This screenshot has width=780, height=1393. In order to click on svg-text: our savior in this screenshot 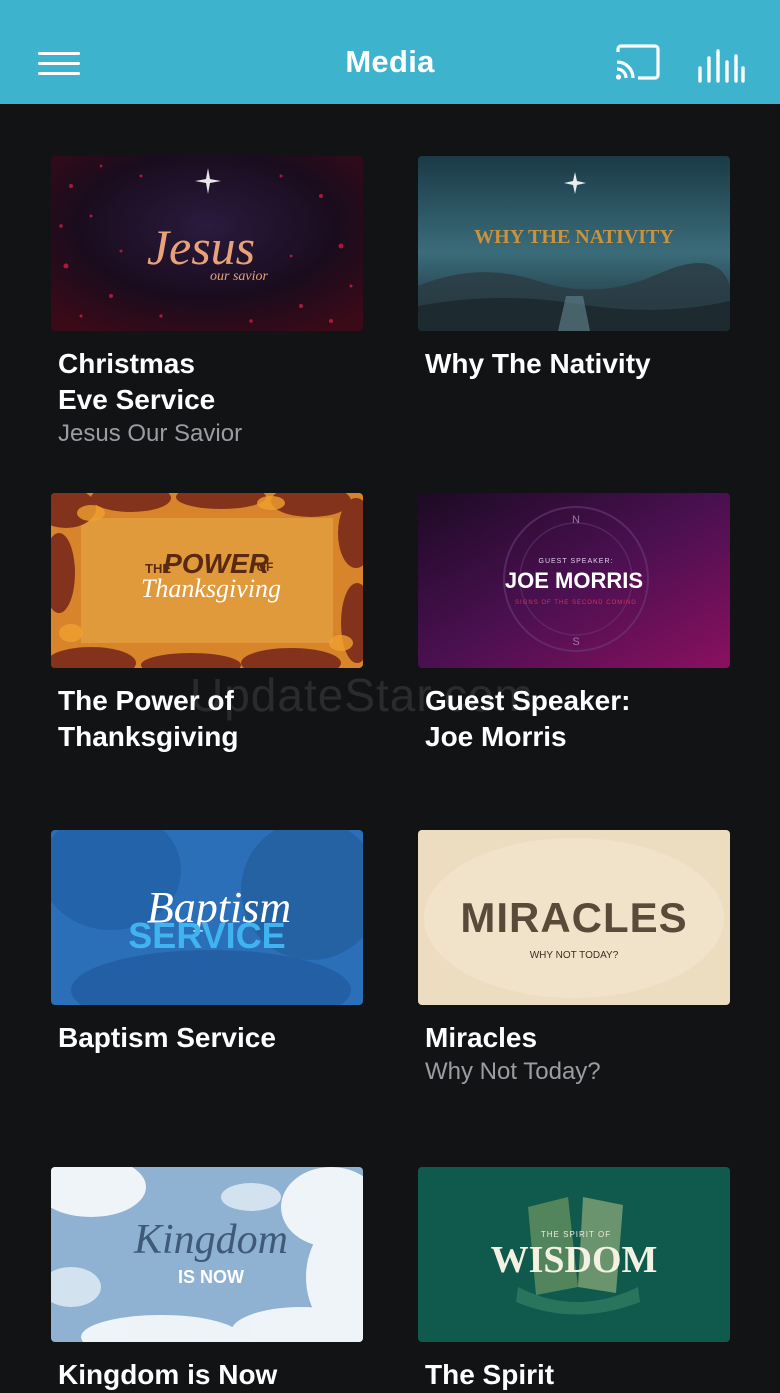, I will do `click(239, 276)`.